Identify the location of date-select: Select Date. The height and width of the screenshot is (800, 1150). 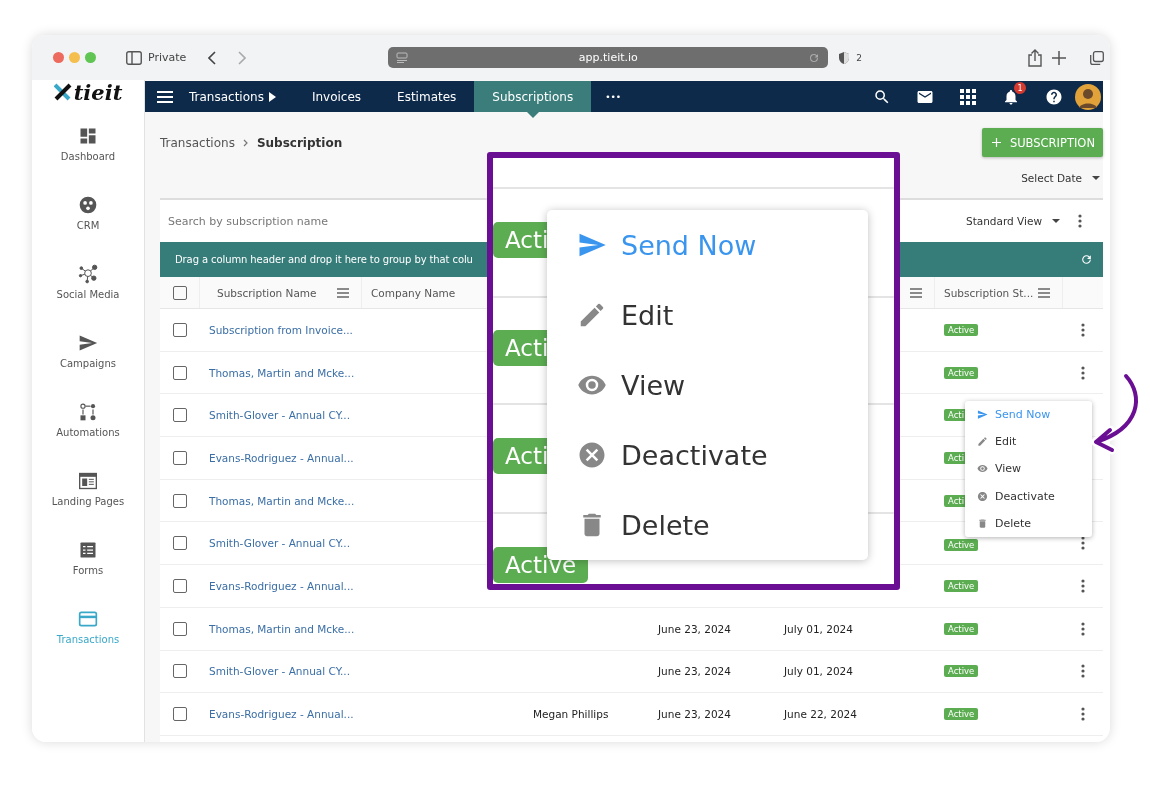
(1060, 178).